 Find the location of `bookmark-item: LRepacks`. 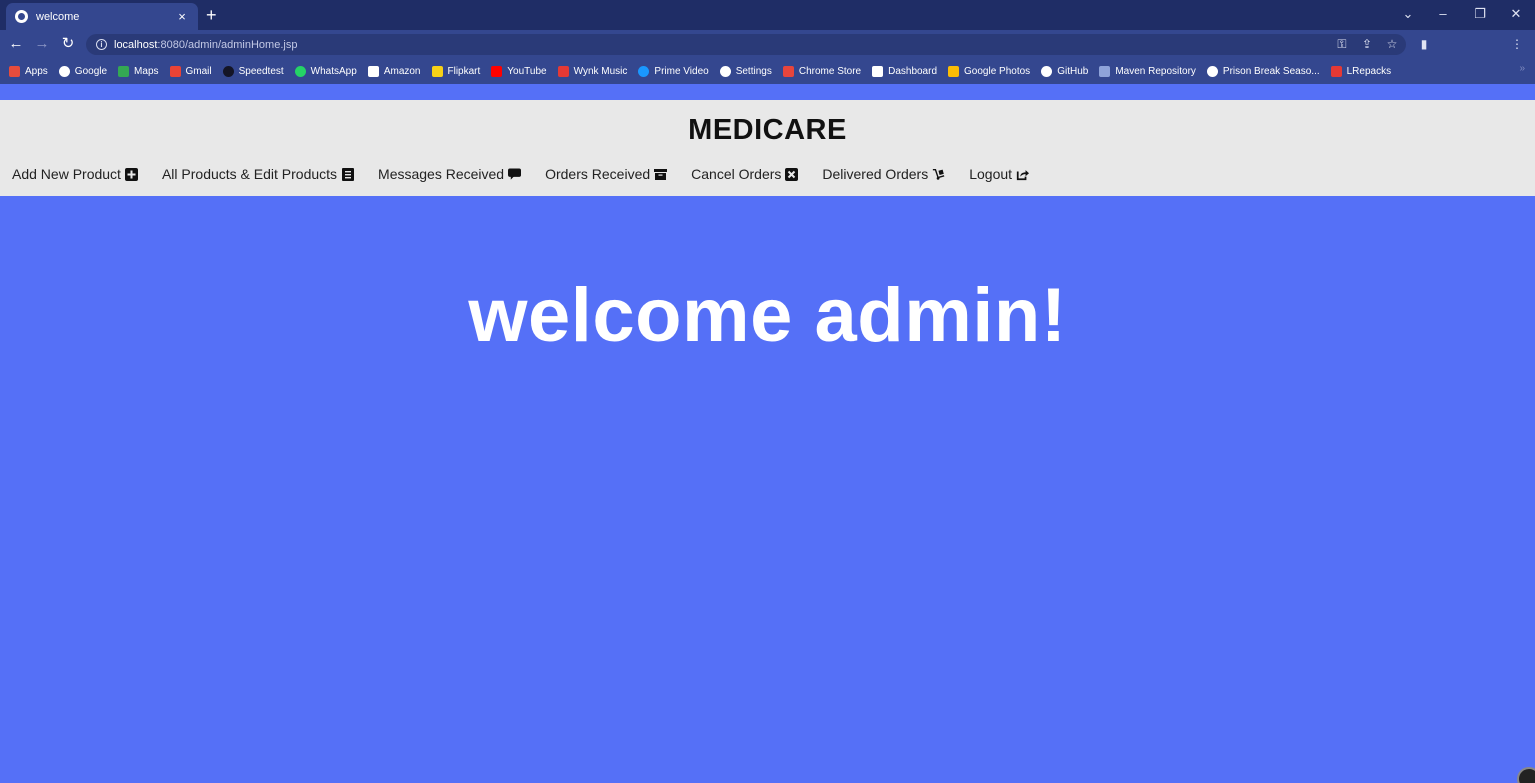

bookmark-item: LRepacks is located at coordinates (1361, 71).